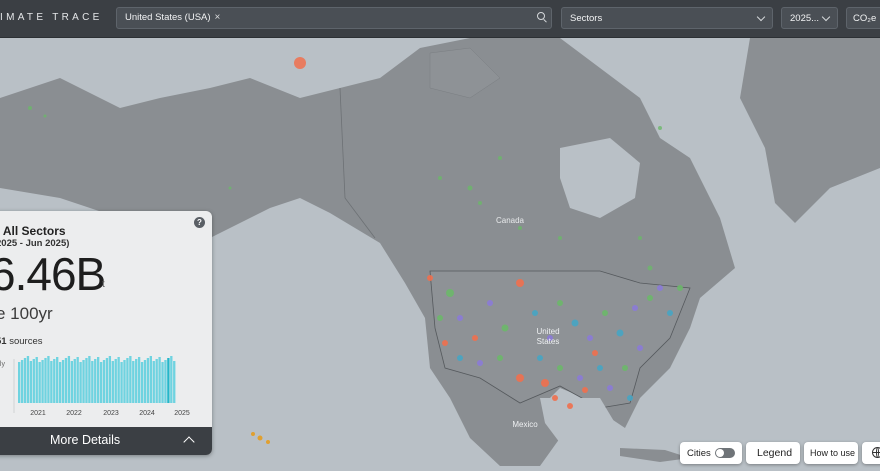 The image size is (880, 471). I want to click on legend-button: Legend, so click(773, 453).